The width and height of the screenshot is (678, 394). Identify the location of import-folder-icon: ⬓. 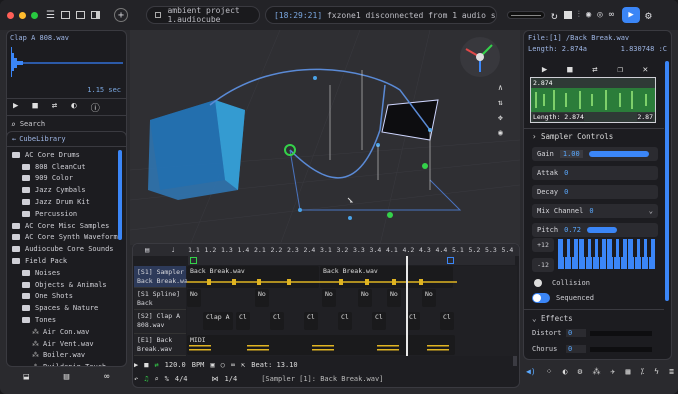
(25, 377).